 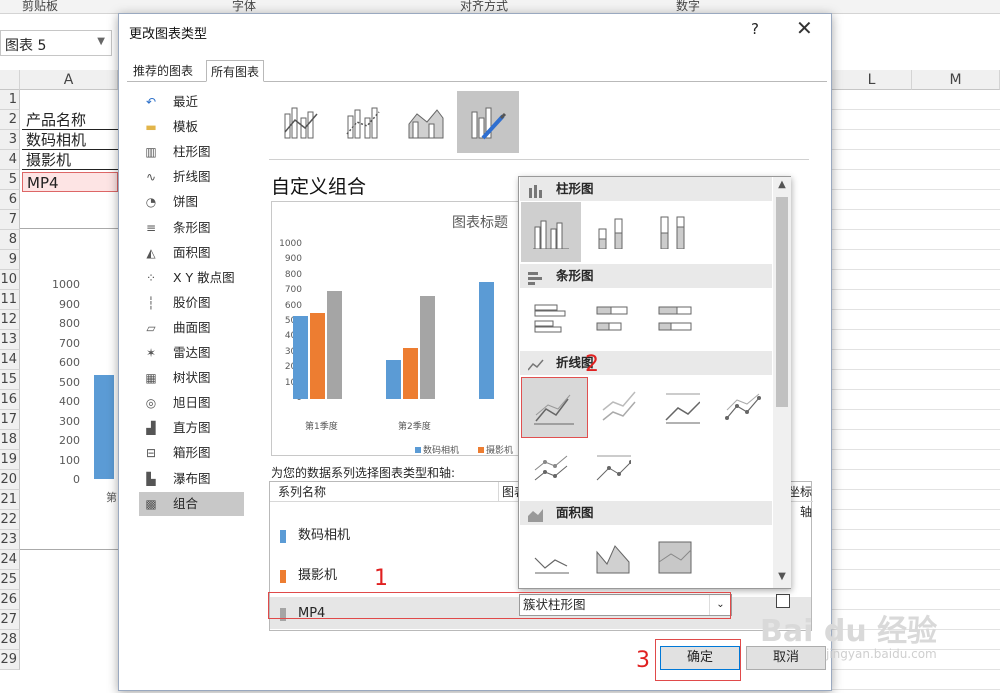 I want to click on bg-chart-xlabel: 第, so click(x=111, y=497).